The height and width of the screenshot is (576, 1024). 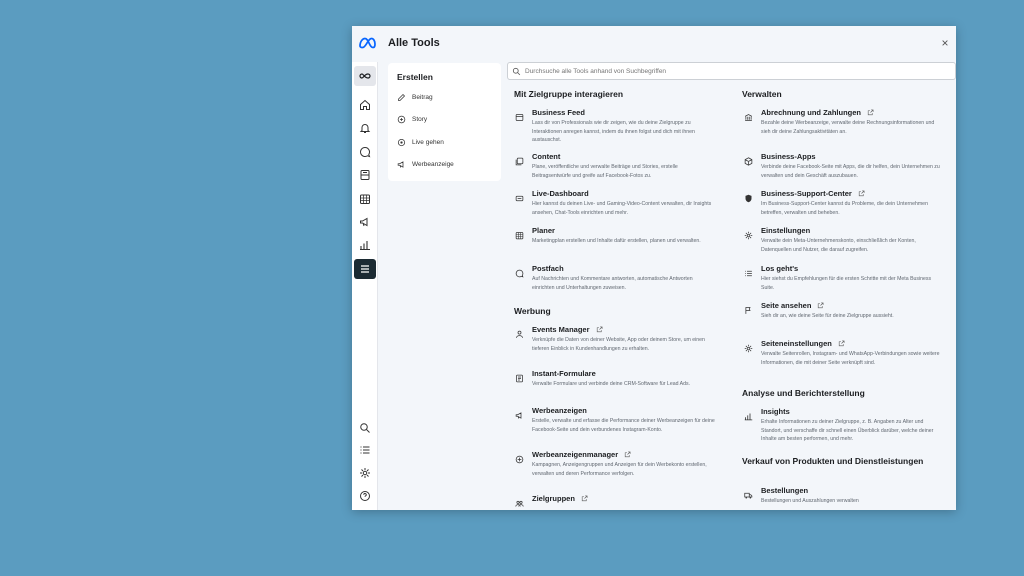 I want to click on create-title: Erstellen, so click(x=415, y=77).